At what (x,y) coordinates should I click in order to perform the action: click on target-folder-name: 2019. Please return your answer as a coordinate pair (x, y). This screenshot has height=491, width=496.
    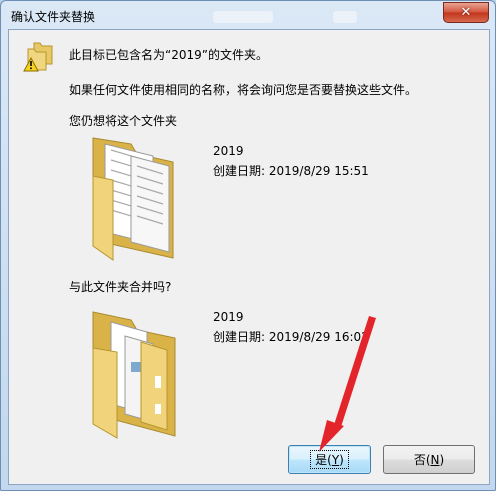
    Looking at the image, I should click on (228, 317).